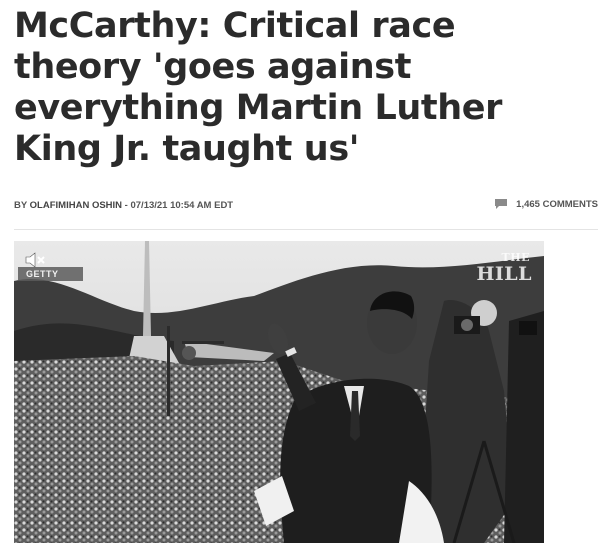 The height and width of the screenshot is (543, 604). Describe the element at coordinates (306, 229) in the screenshot. I see `meta-divider` at that location.